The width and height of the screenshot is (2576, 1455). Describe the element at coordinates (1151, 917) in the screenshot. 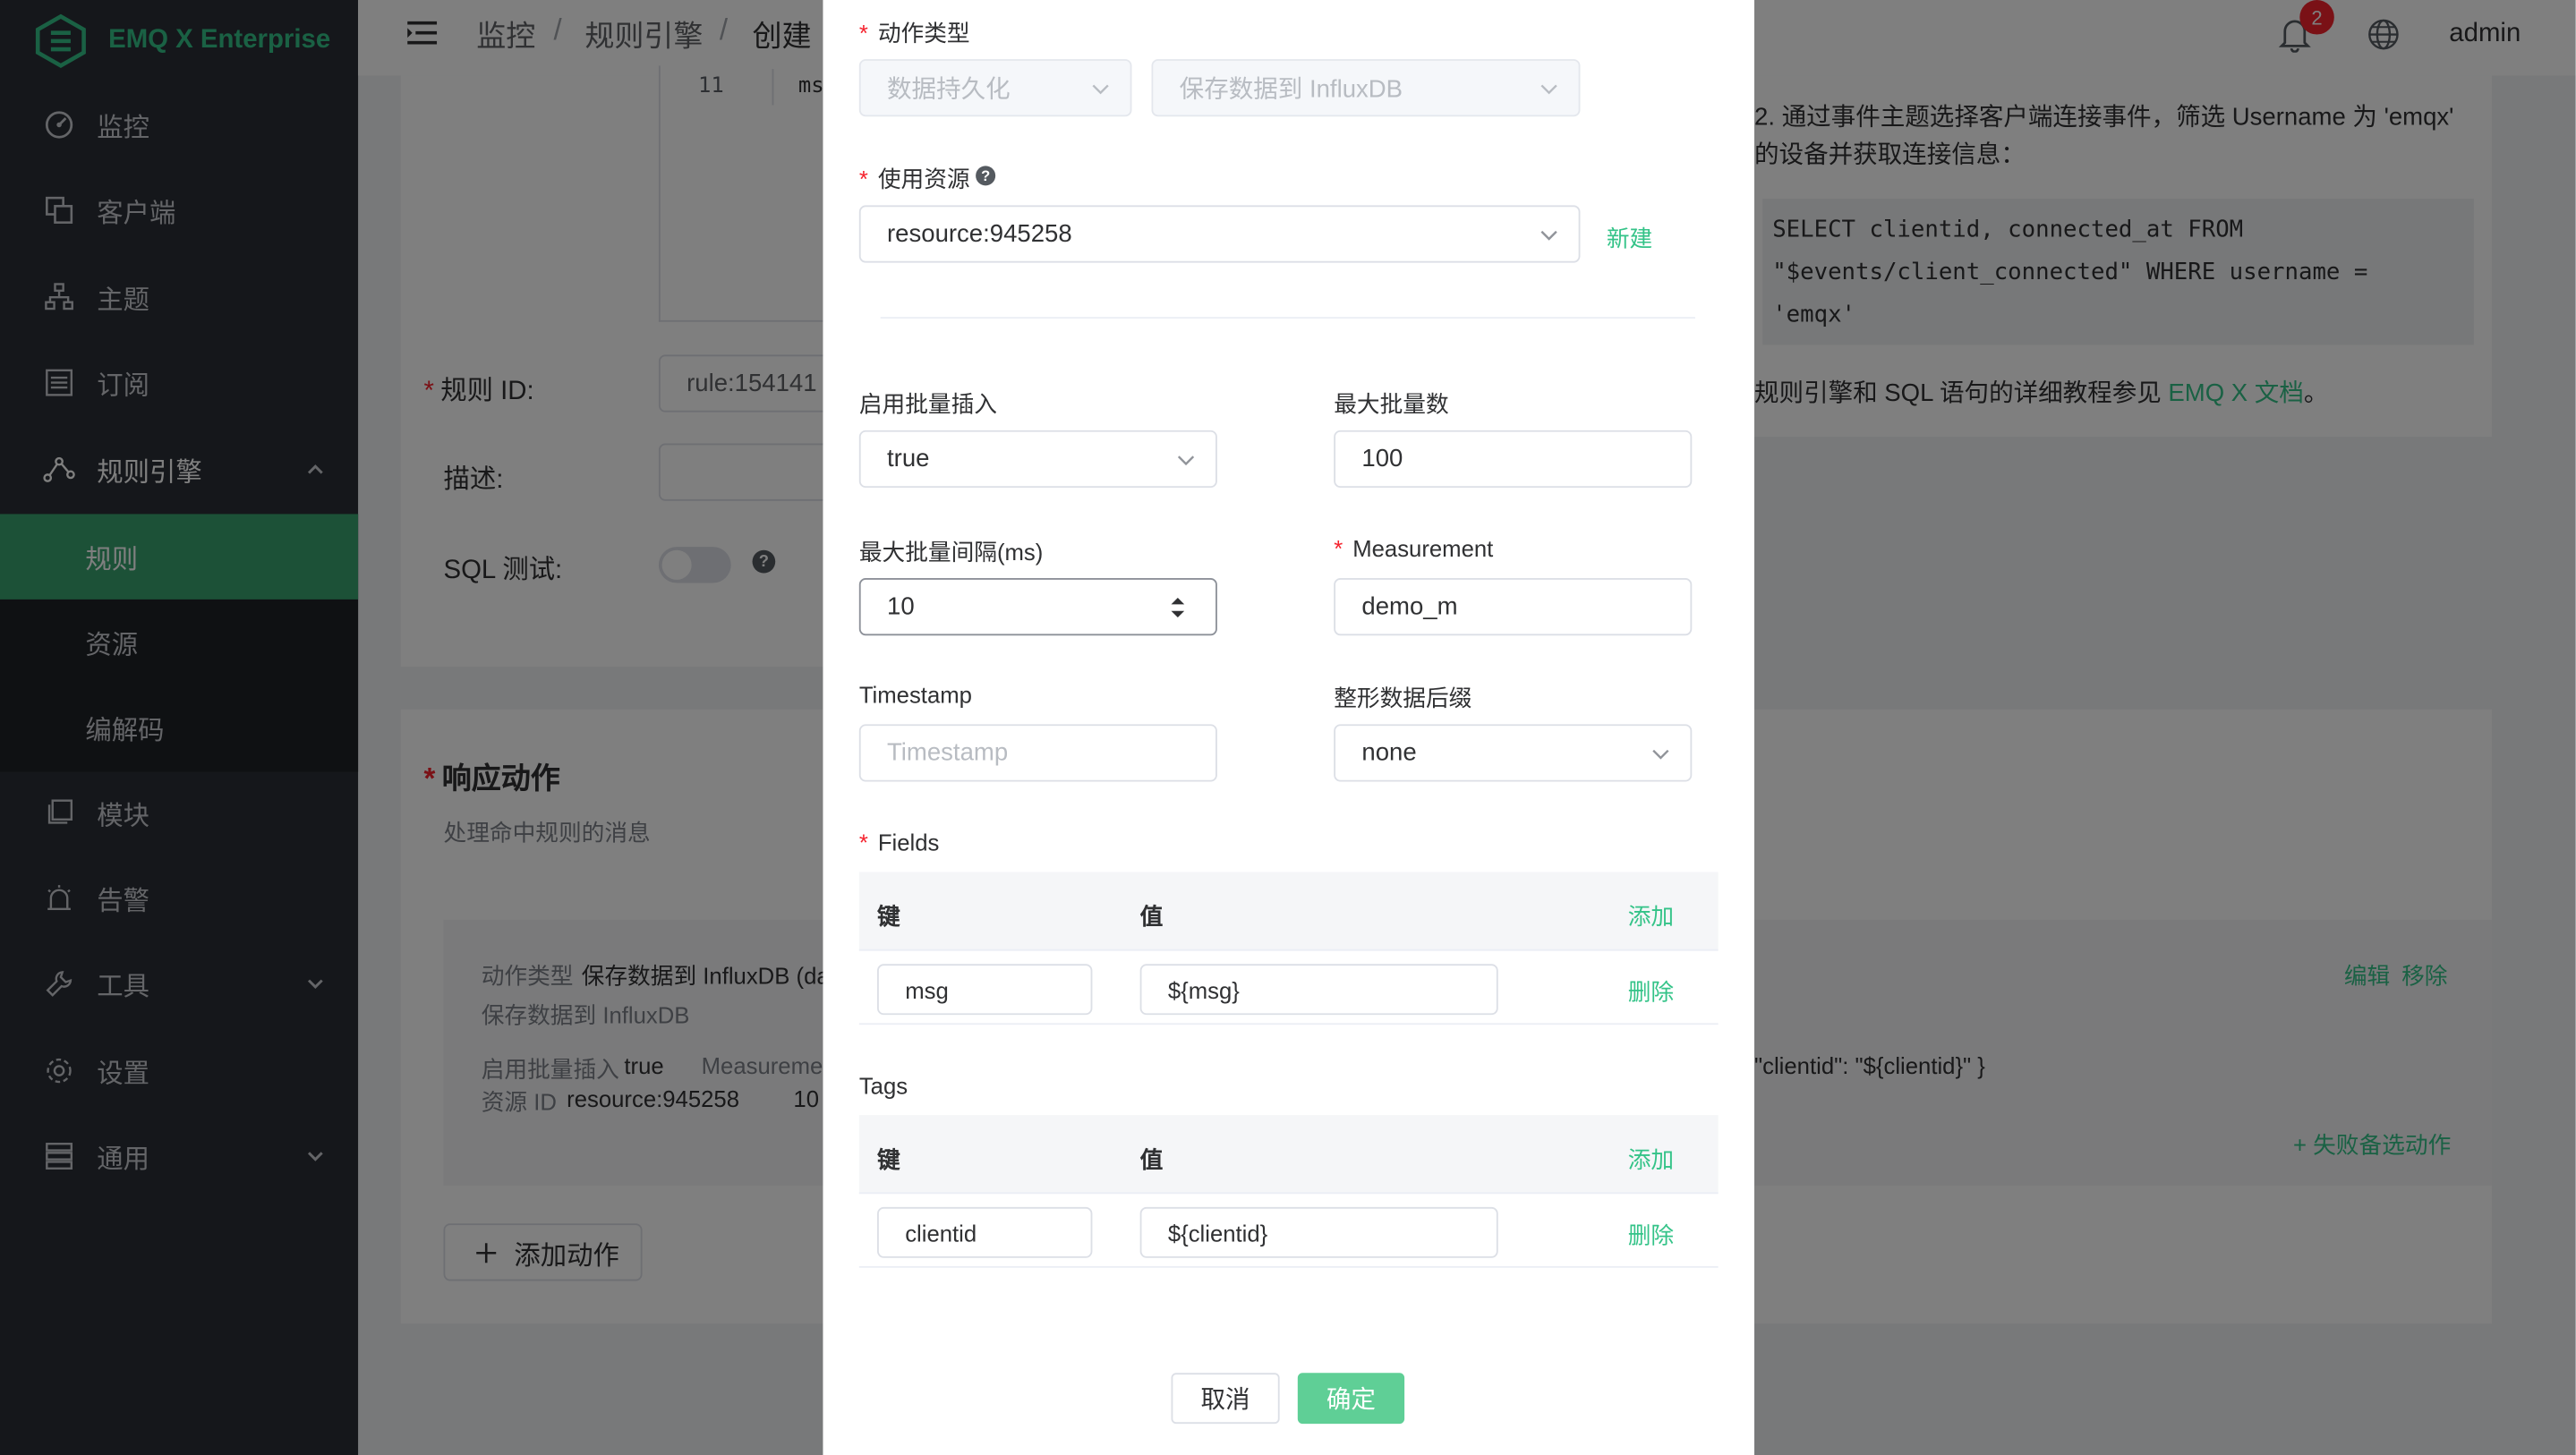

I see `fields-col-value: 值` at that location.